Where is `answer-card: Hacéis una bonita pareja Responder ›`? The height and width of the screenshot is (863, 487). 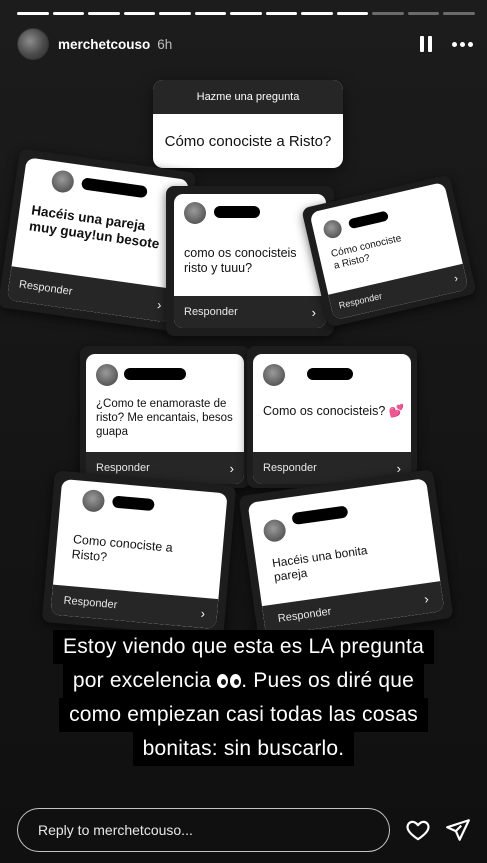 answer-card: Hacéis una bonita pareja Responder › is located at coordinates (346, 557).